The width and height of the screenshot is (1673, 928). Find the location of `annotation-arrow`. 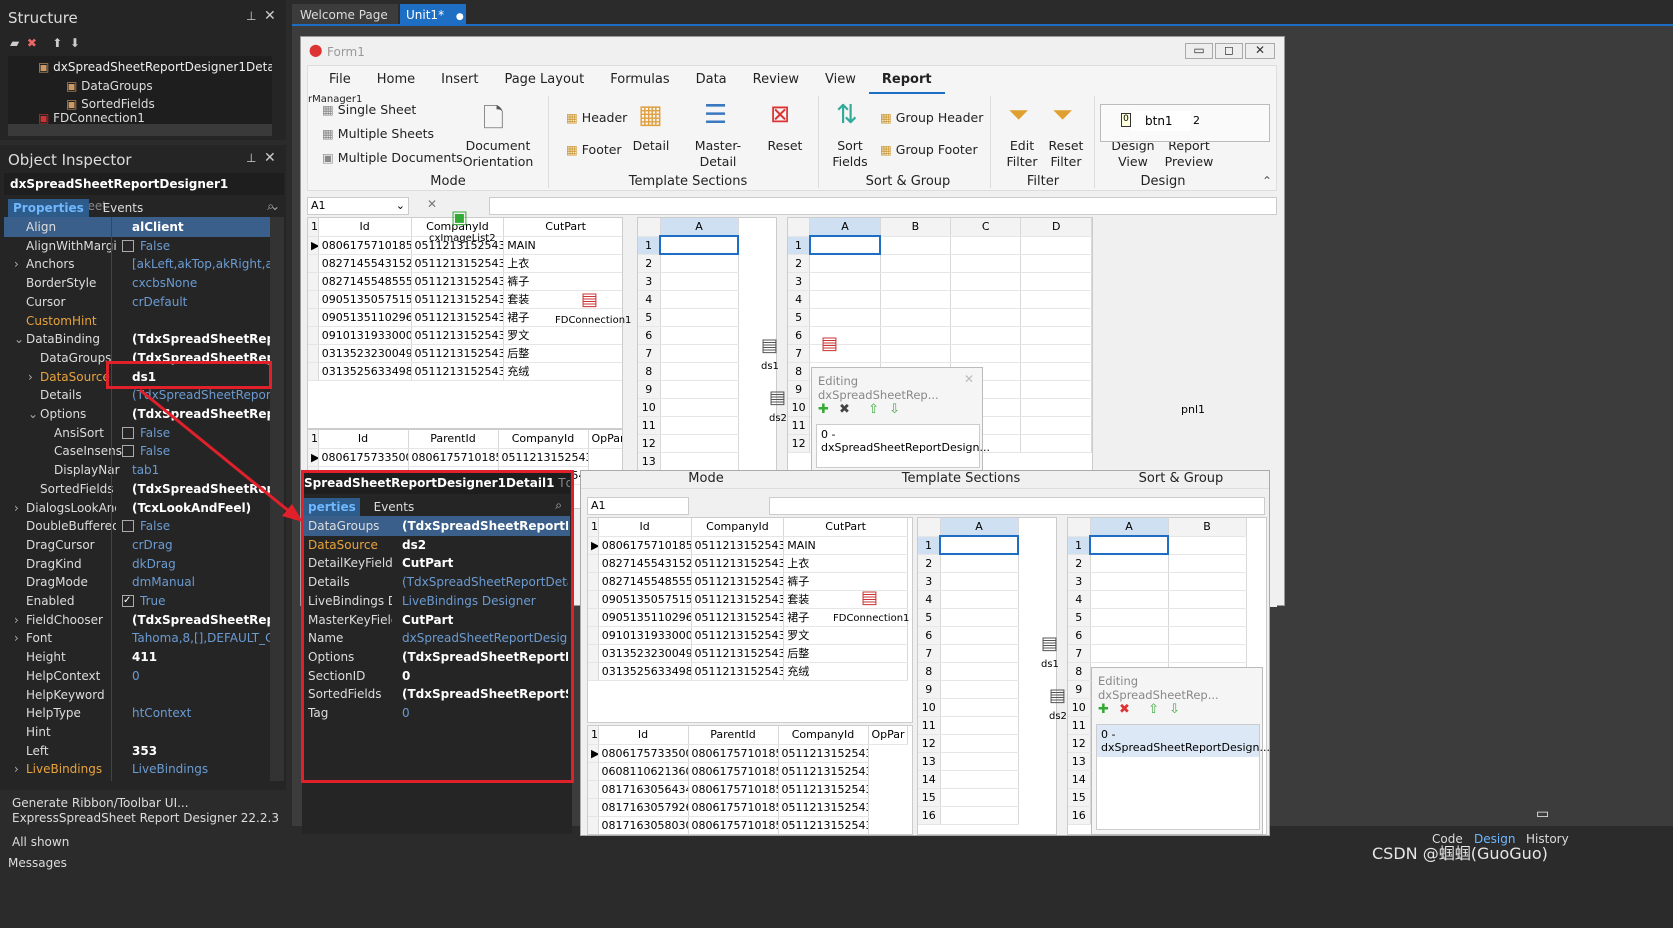

annotation-arrow is located at coordinates (221, 455).